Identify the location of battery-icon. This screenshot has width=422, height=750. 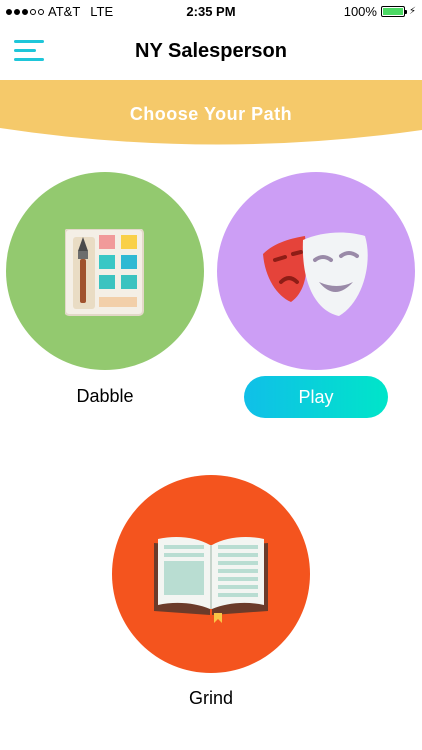
(393, 11).